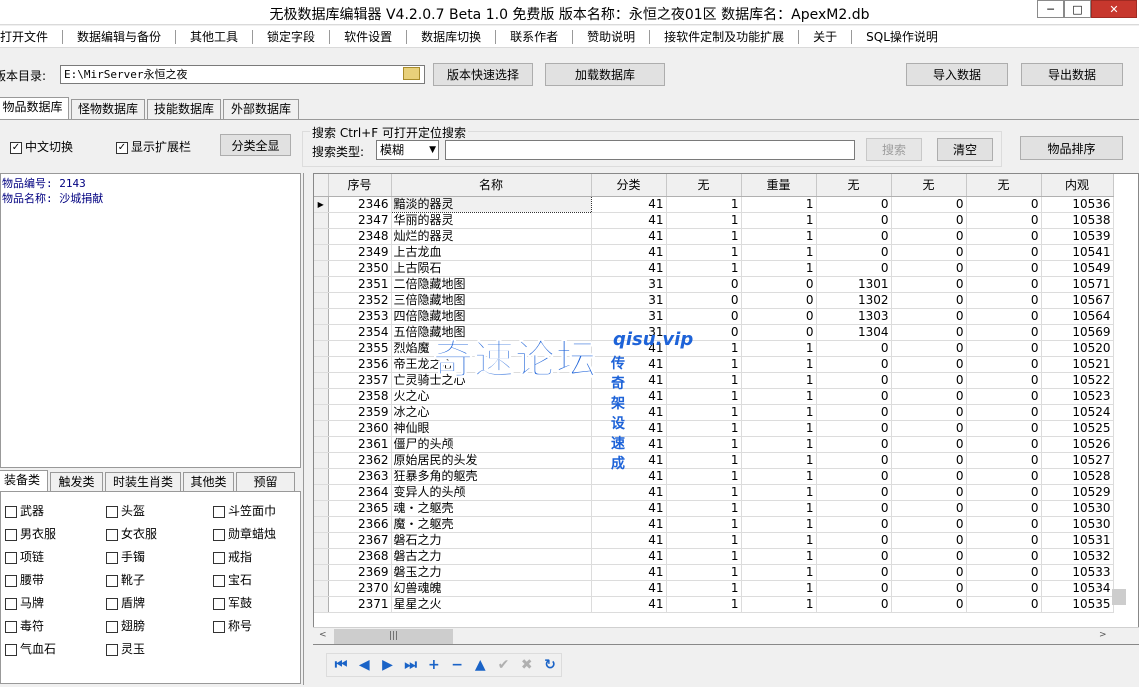 This screenshot has height=687, width=1139. I want to click on clear-button: 清空, so click(965, 149).